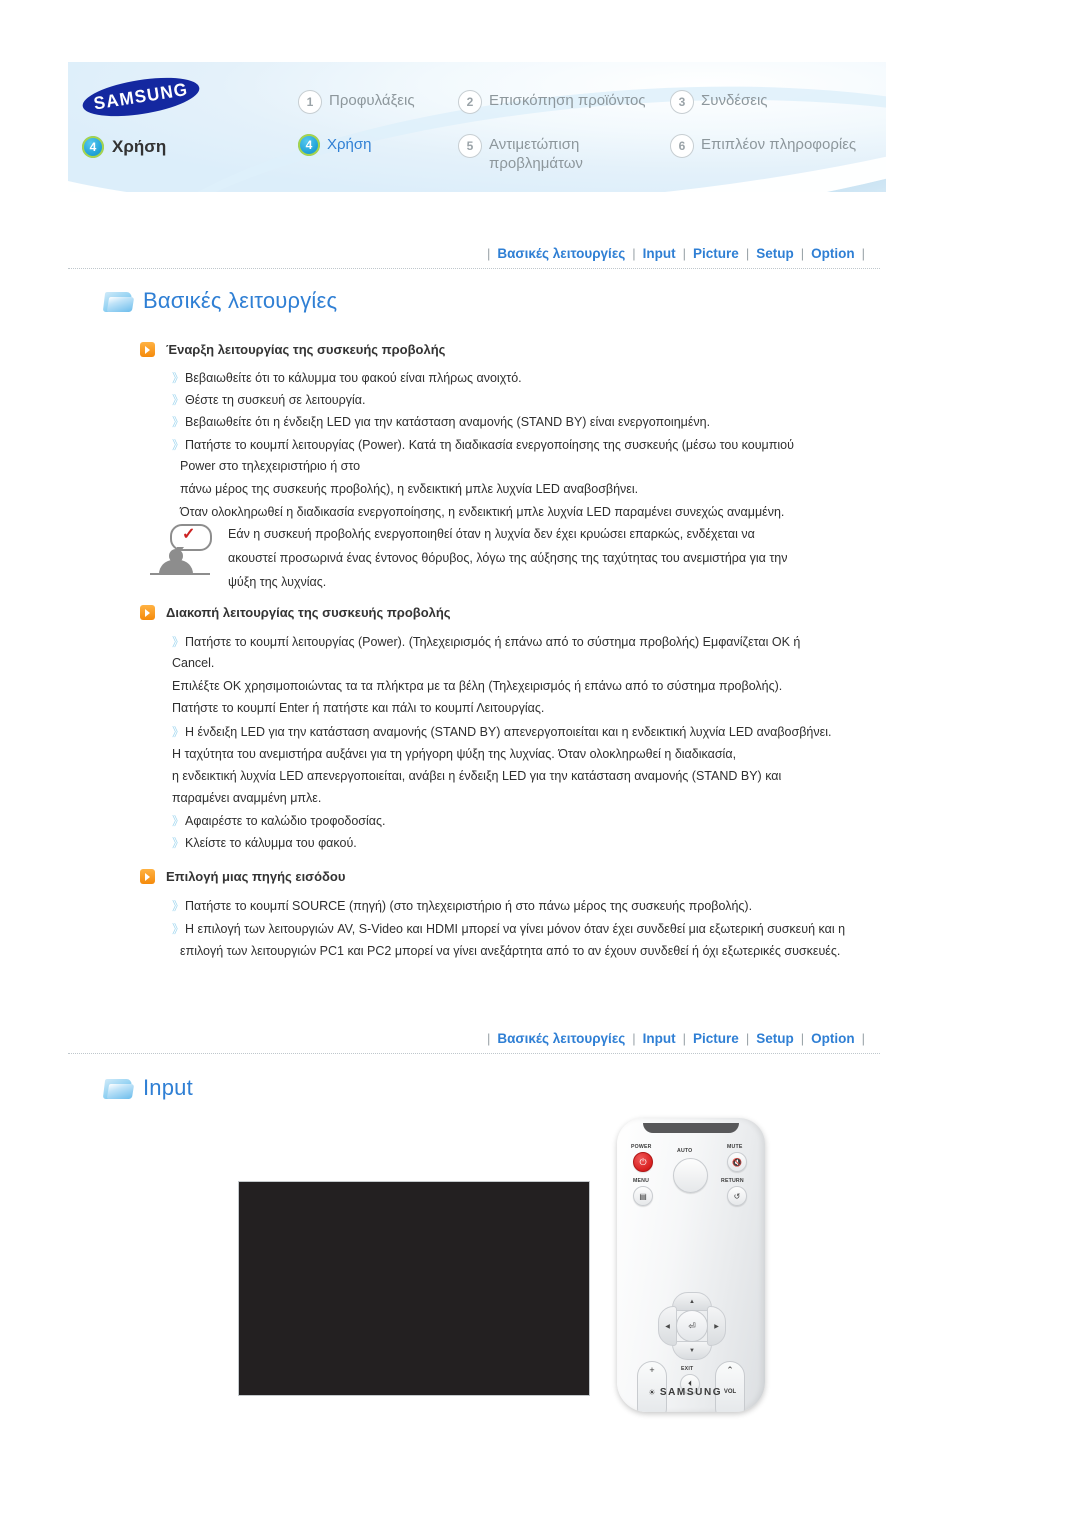  I want to click on nav-badge-5: 5, so click(470, 146).